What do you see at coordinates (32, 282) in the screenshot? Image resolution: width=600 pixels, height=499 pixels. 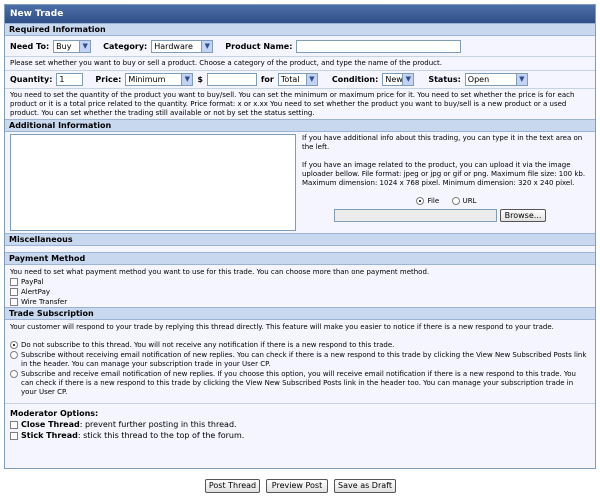 I see `paypal-label: PayPal` at bounding box center [32, 282].